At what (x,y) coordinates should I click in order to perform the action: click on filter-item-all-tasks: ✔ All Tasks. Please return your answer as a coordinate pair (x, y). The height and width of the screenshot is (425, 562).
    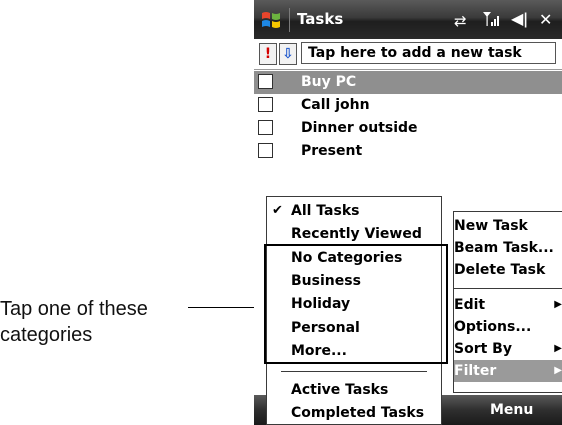
    Looking at the image, I should click on (354, 211).